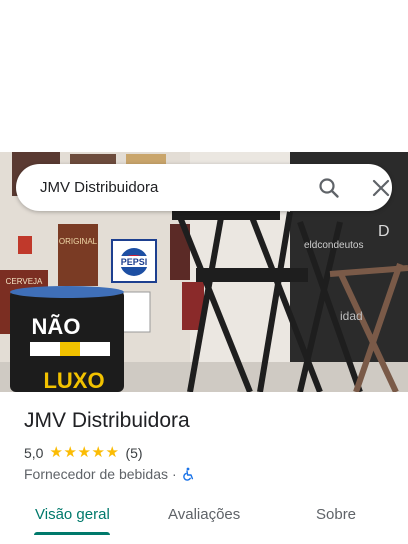 This screenshot has height=544, width=408. I want to click on rating-value: 5,0, so click(34, 453).